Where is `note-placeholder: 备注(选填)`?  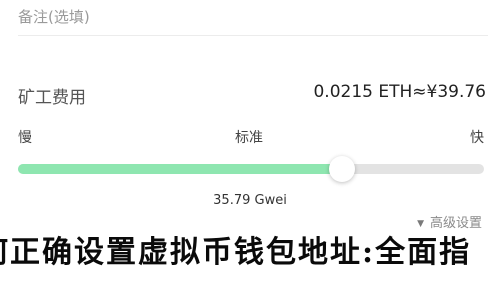 note-placeholder: 备注(选填) is located at coordinates (54, 17).